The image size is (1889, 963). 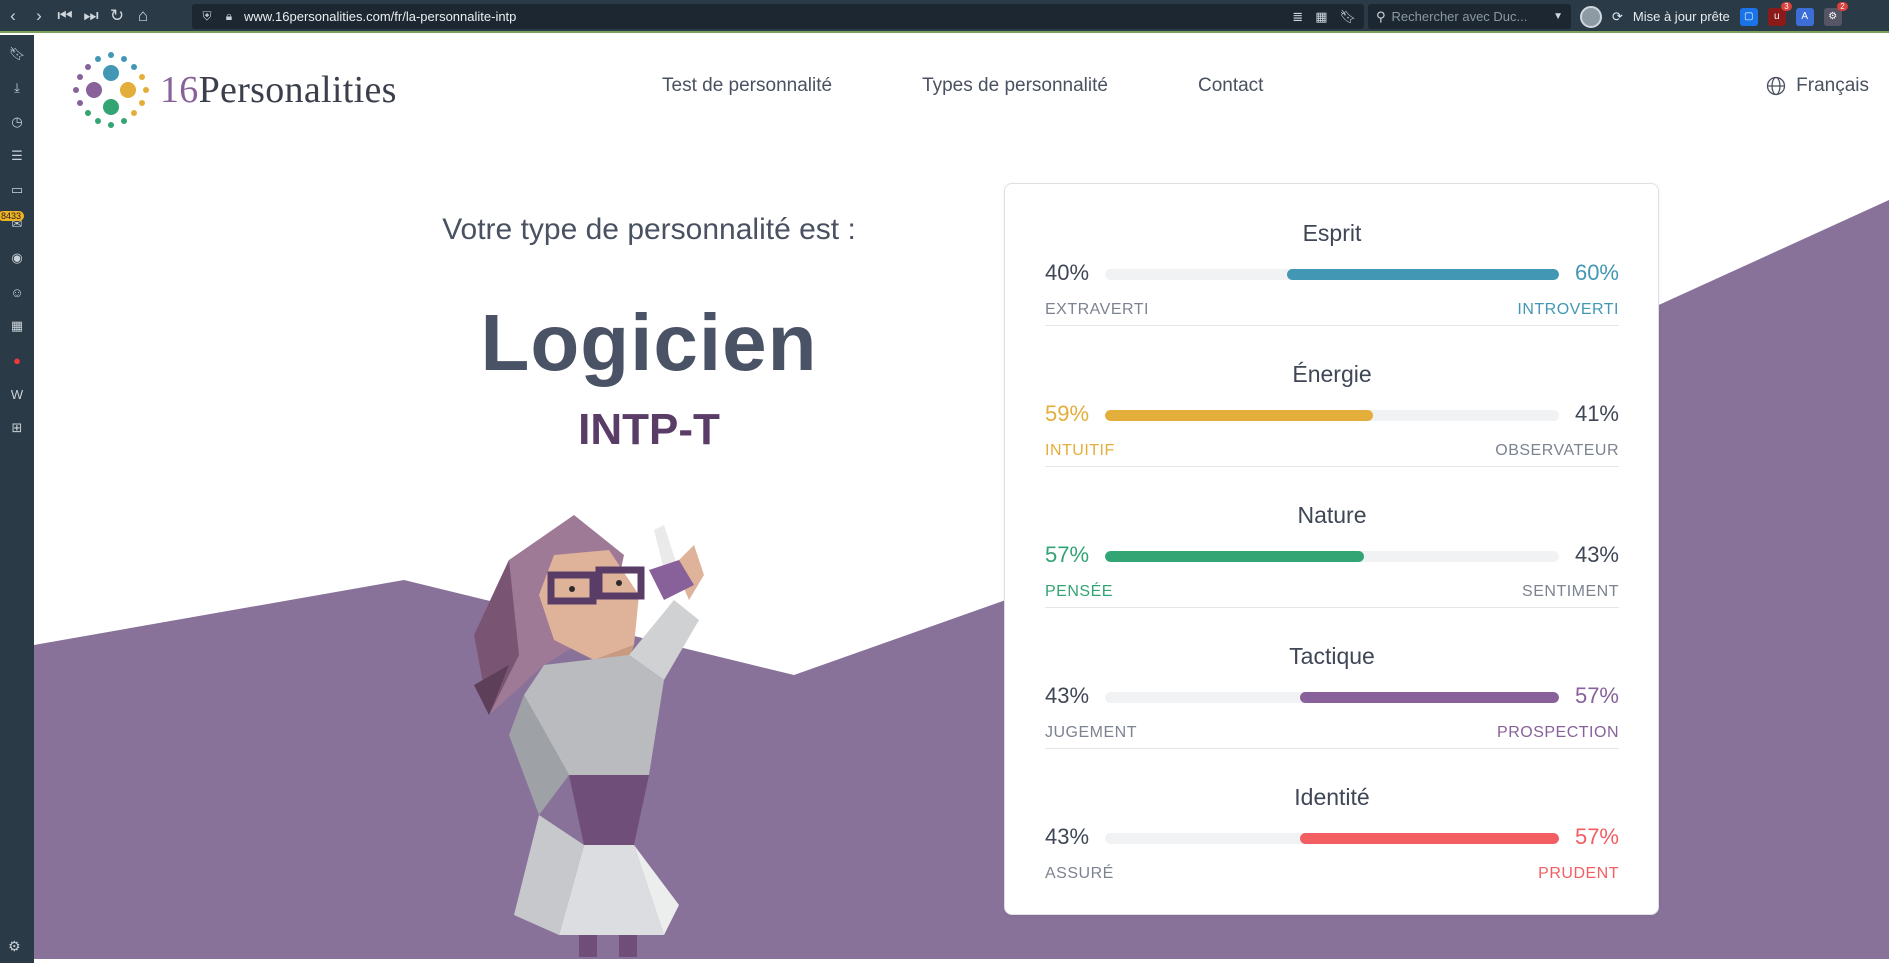 I want to click on forward-icon: ›, so click(x=39, y=16).